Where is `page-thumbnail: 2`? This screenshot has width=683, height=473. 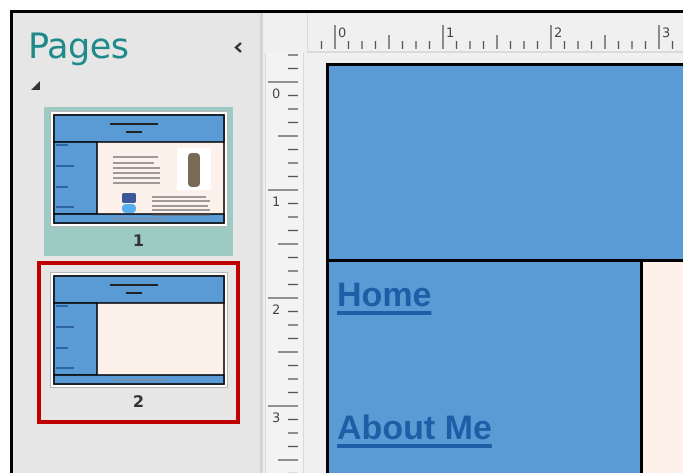
page-thumbnail: 2 is located at coordinates (138, 342).